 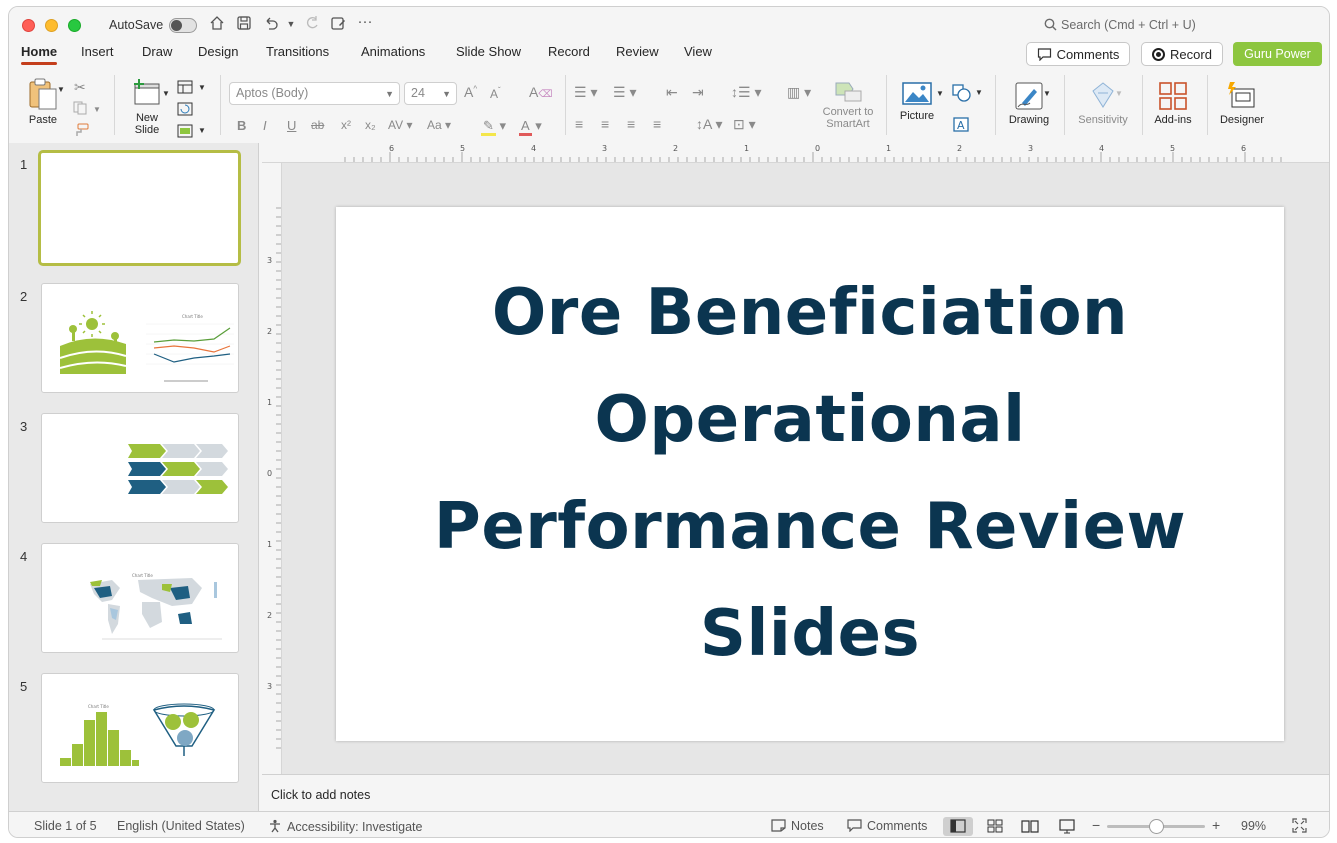 I want to click on text-box-icon: A, so click(x=961, y=126).